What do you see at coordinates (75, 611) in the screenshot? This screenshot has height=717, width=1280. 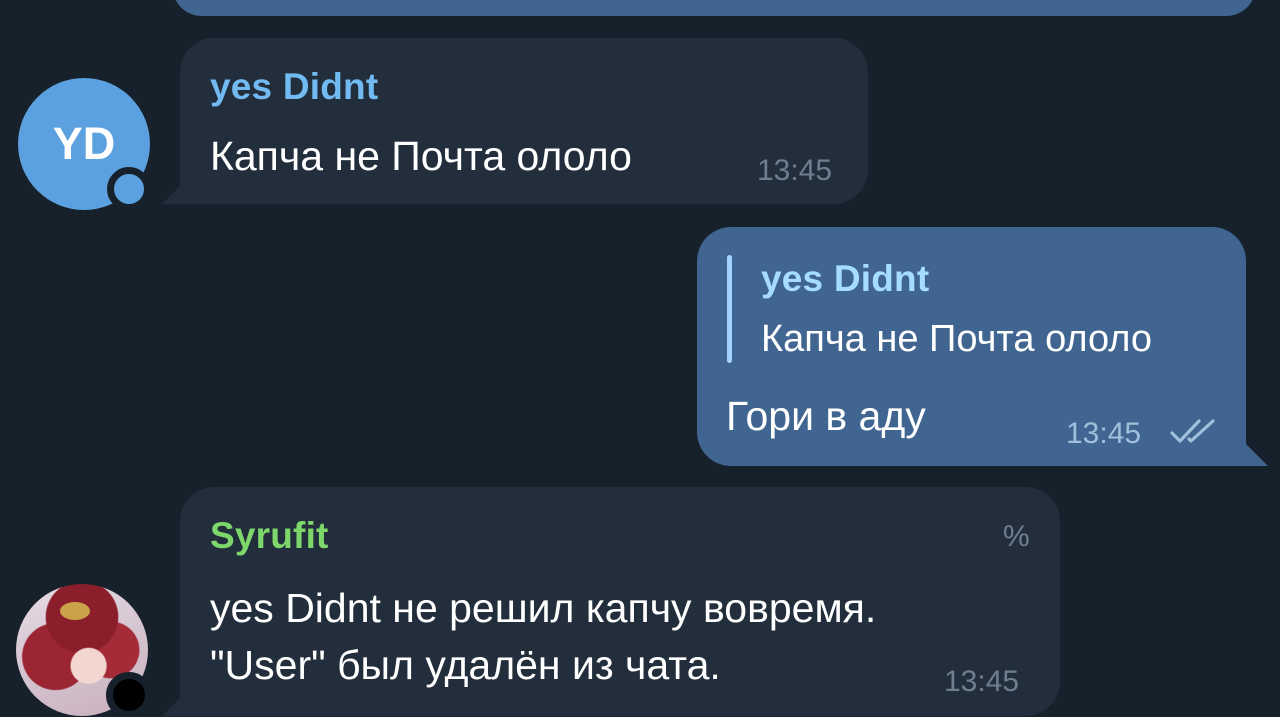 I see `avatar-image` at bounding box center [75, 611].